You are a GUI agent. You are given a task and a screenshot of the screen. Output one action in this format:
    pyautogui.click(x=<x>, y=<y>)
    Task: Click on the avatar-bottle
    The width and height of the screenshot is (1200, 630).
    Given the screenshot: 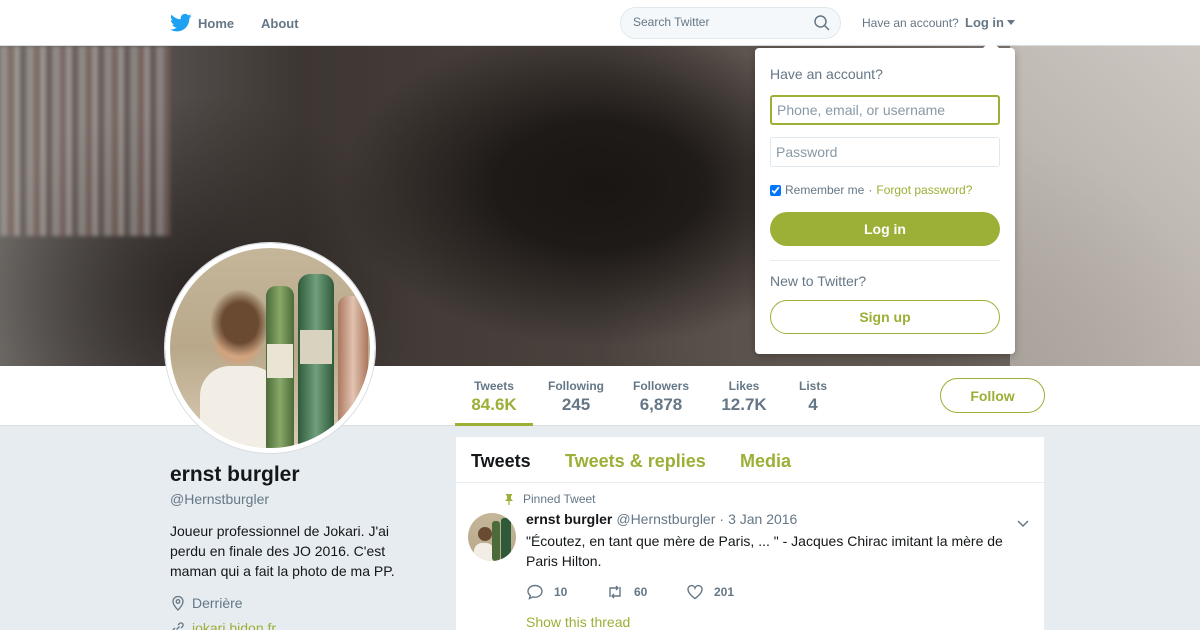 What is the action you would take?
    pyautogui.click(x=353, y=372)
    